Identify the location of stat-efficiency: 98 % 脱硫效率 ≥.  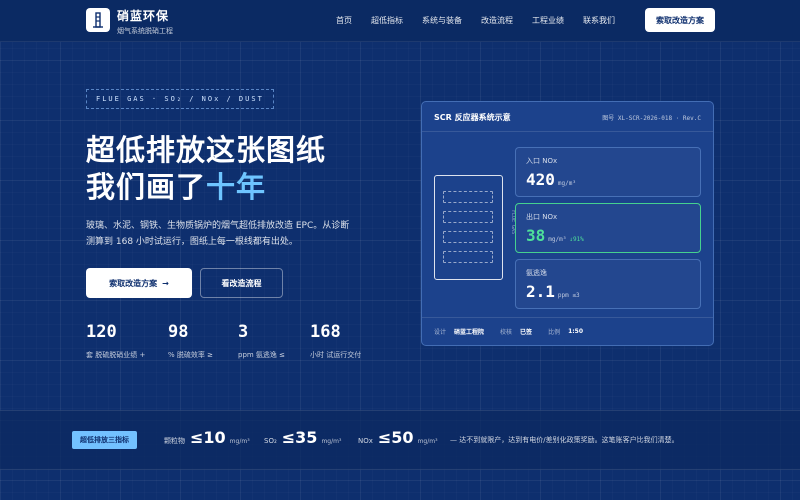
(190, 341).